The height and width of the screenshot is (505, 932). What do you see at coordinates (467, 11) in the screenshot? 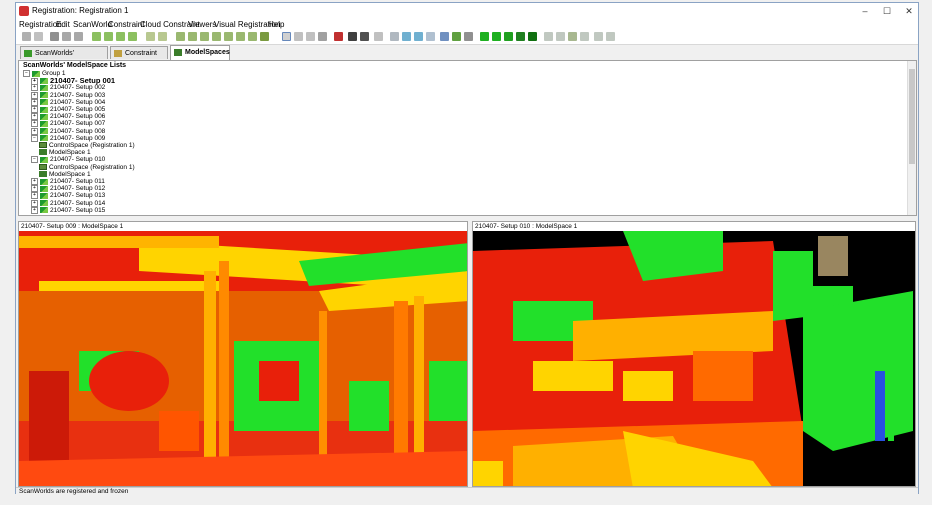
I see `title-bar: Registration: Registration 1 – ☐ ✕` at bounding box center [467, 11].